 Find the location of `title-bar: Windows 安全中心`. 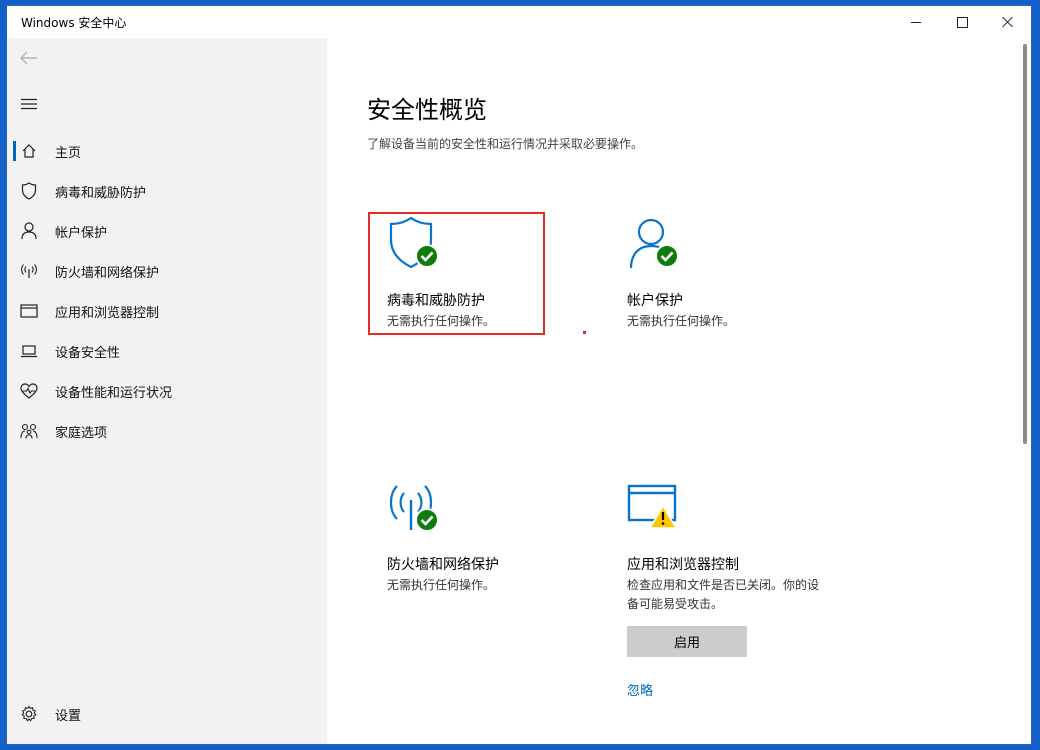

title-bar: Windows 安全中心 is located at coordinates (519, 22).